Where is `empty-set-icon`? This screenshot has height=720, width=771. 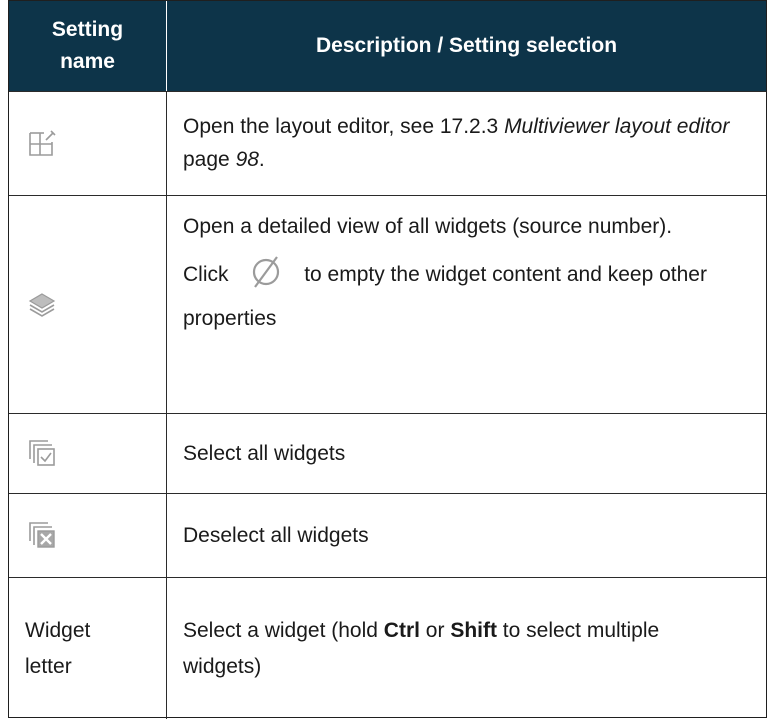 empty-set-icon is located at coordinates (266, 271).